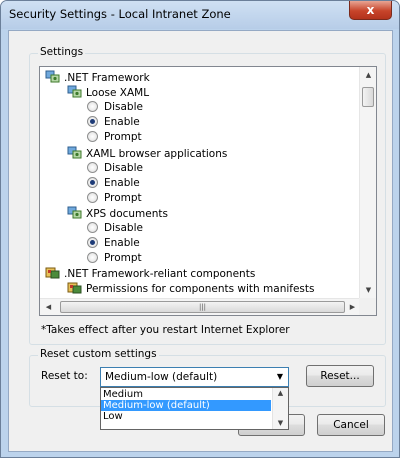  I want to click on dropdown-option: Medium, so click(186, 394).